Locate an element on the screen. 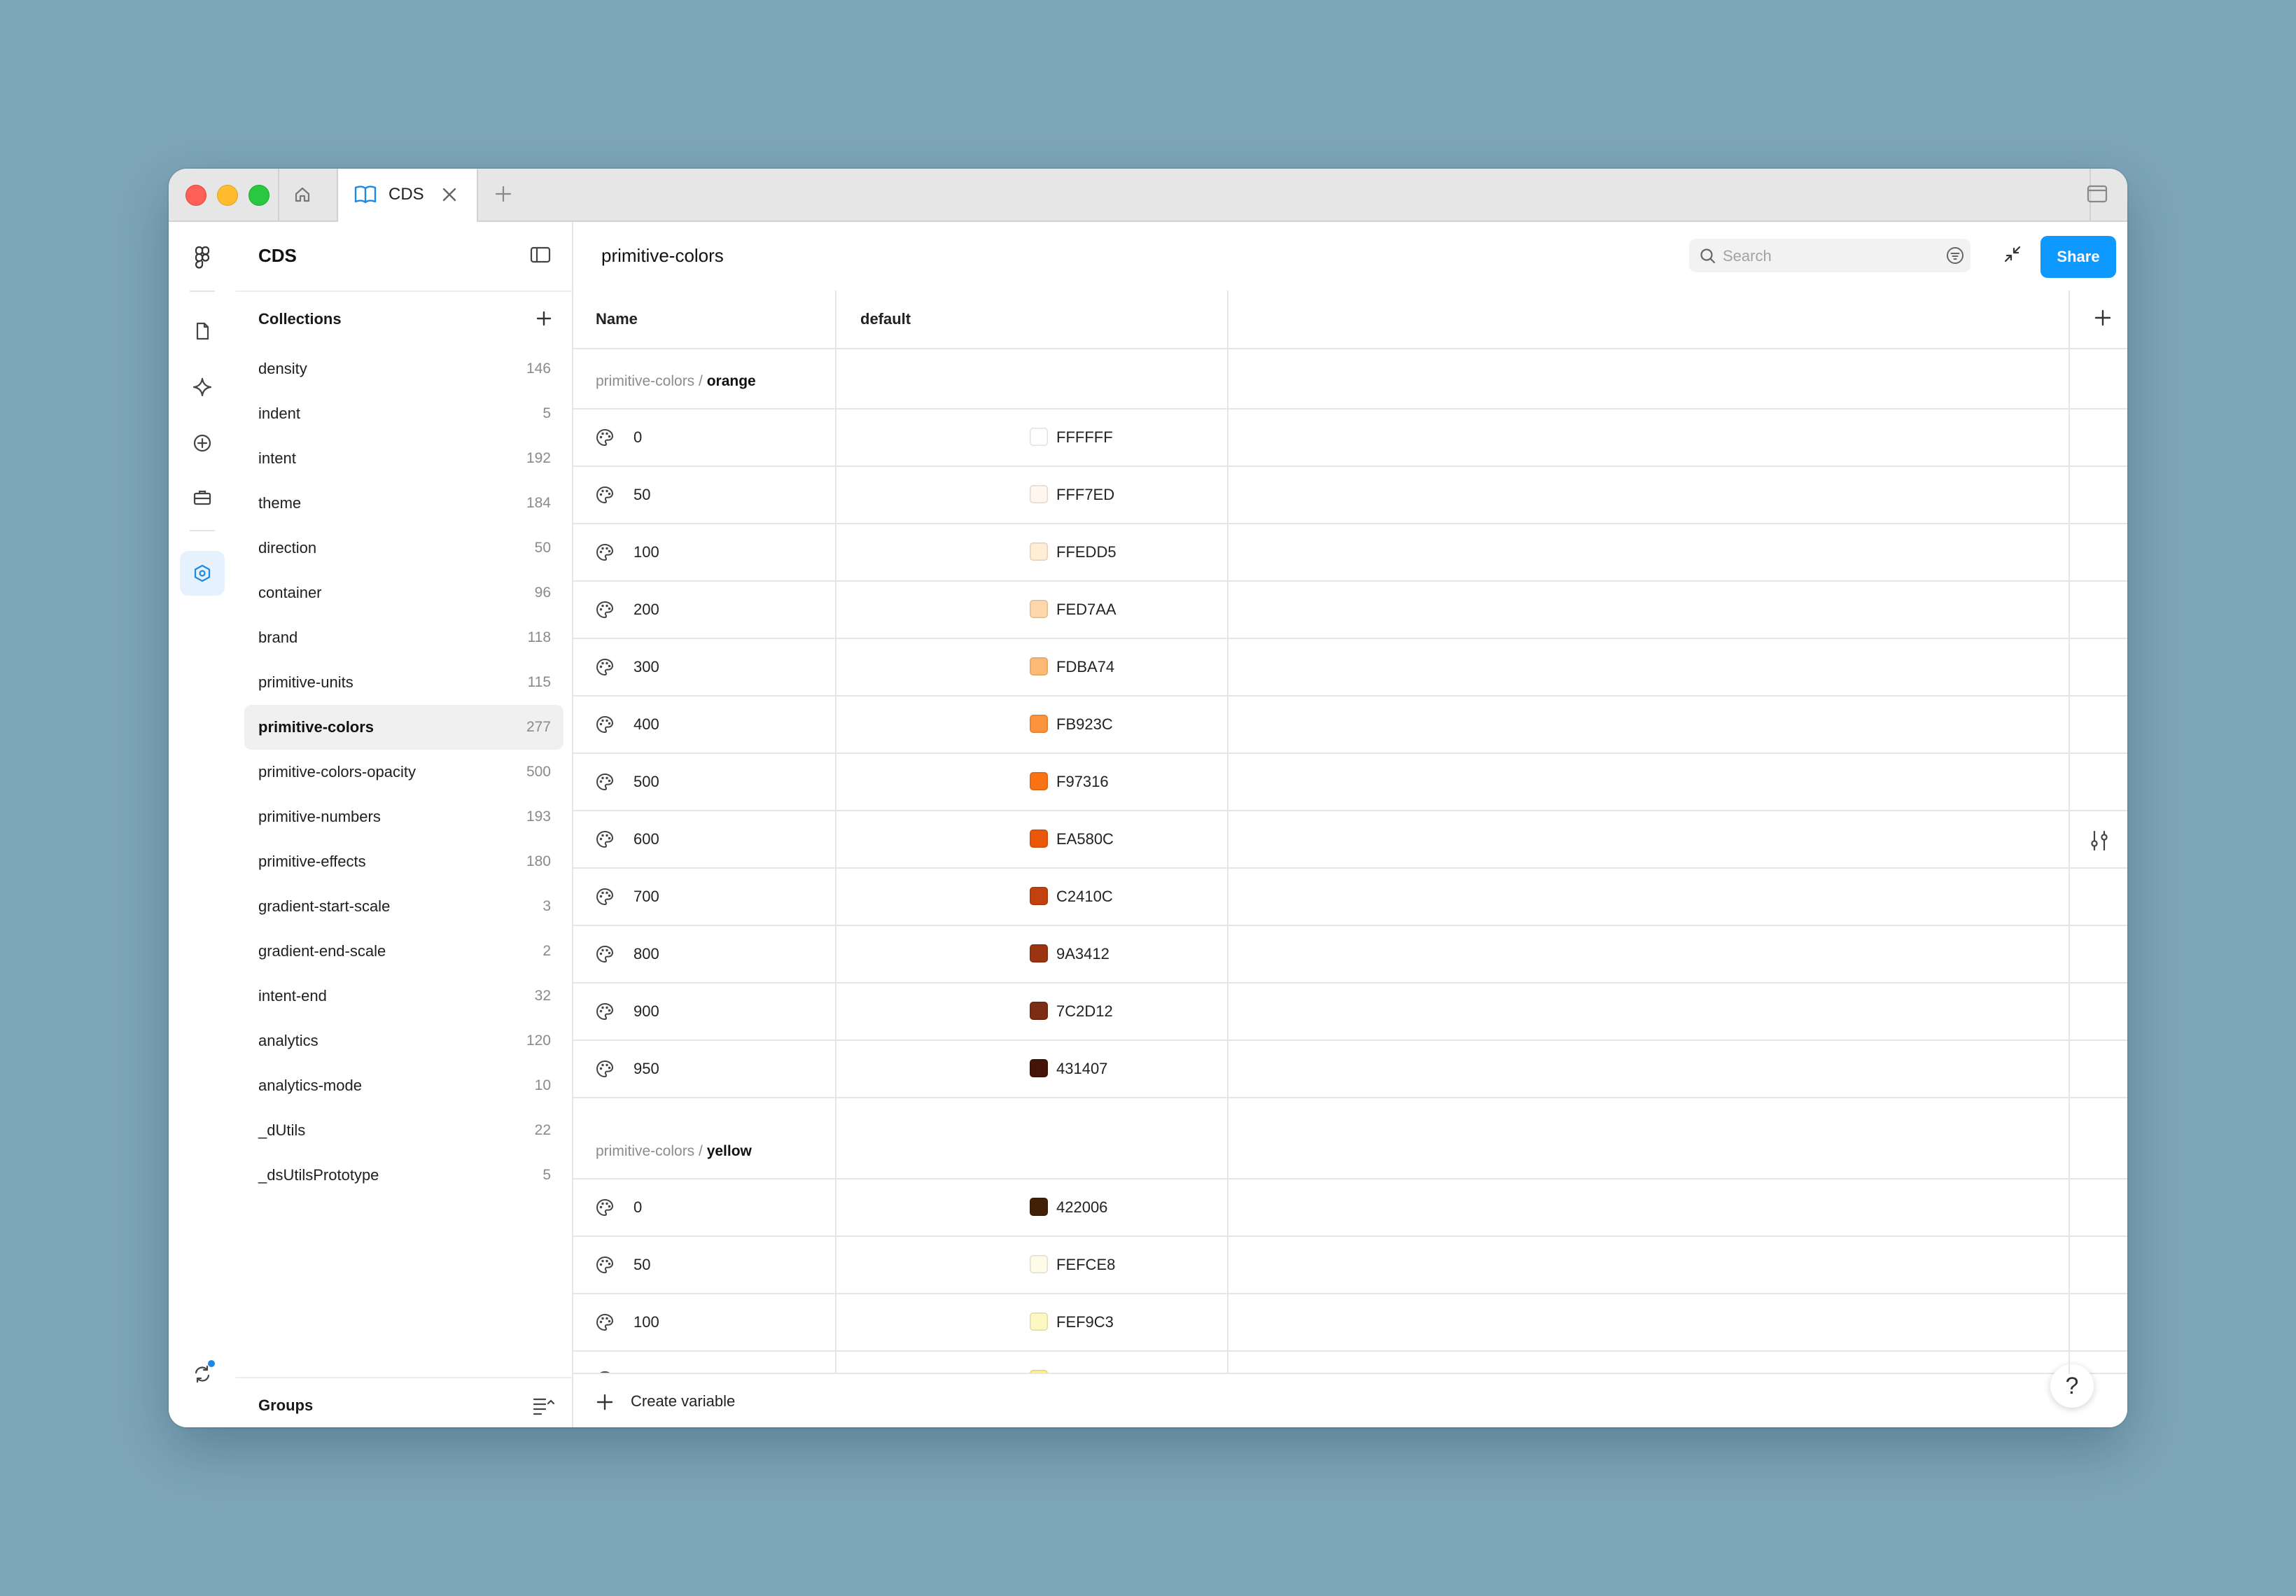 This screenshot has height=1596, width=2296. add-mode-icon is located at coordinates (2103, 319).